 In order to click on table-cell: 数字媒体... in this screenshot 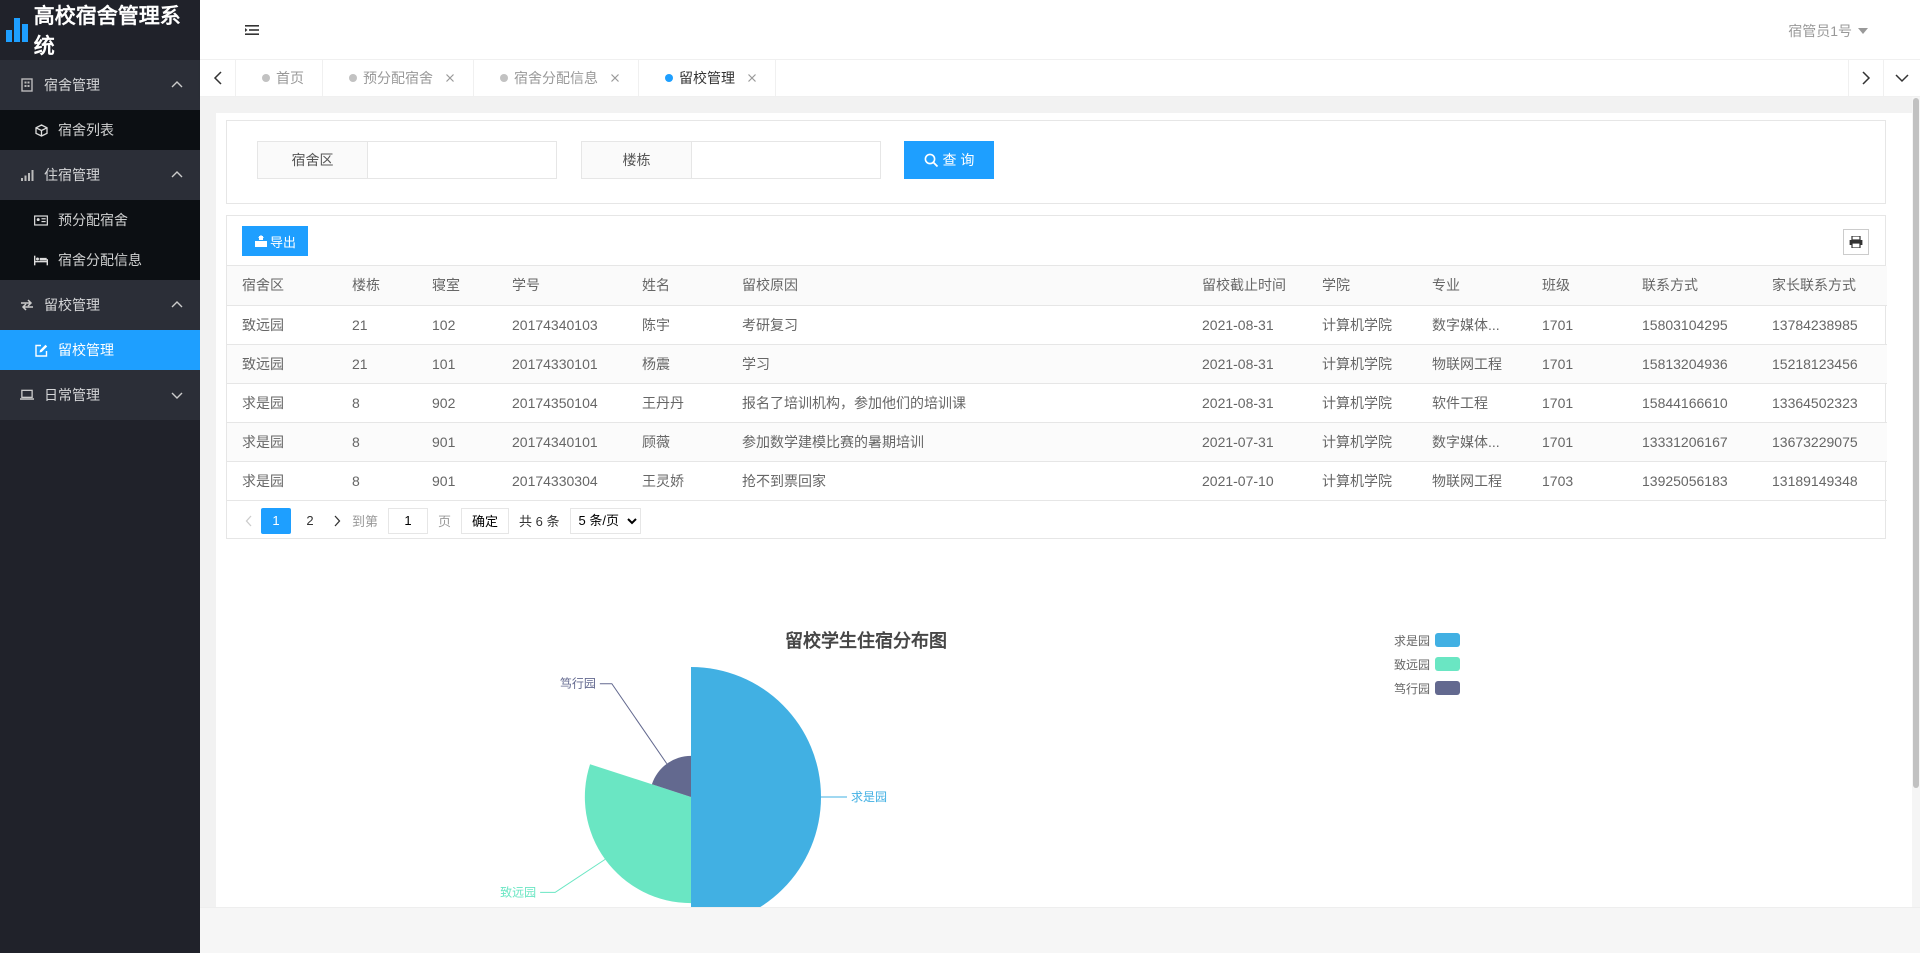, I will do `click(1472, 442)`.